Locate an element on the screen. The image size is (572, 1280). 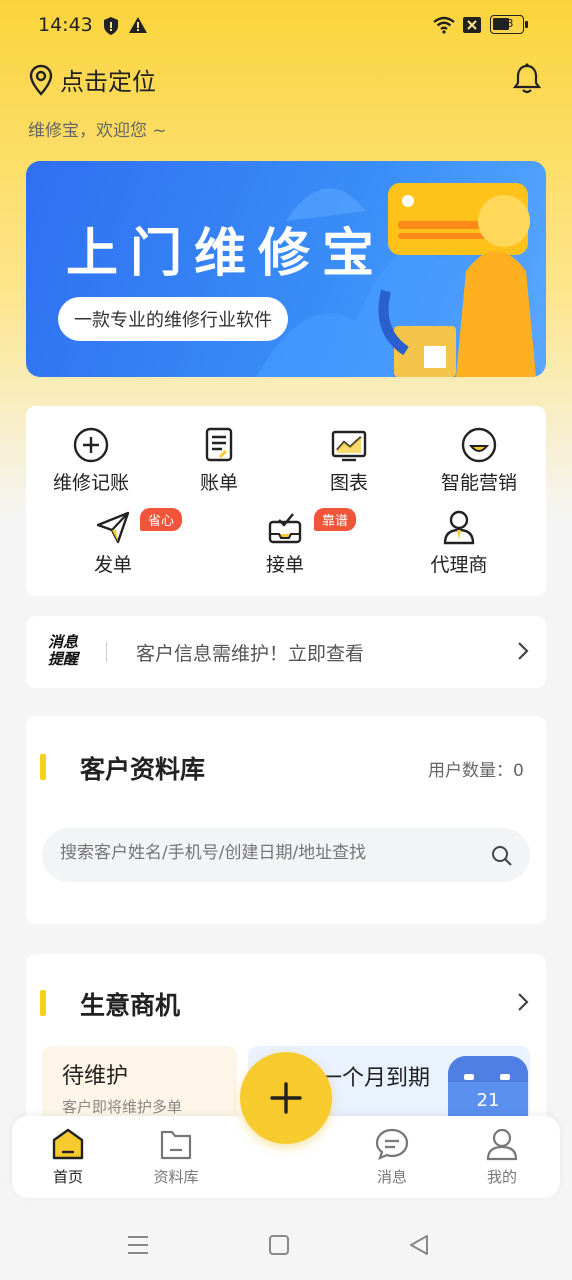
add-button is located at coordinates (286, 1098).